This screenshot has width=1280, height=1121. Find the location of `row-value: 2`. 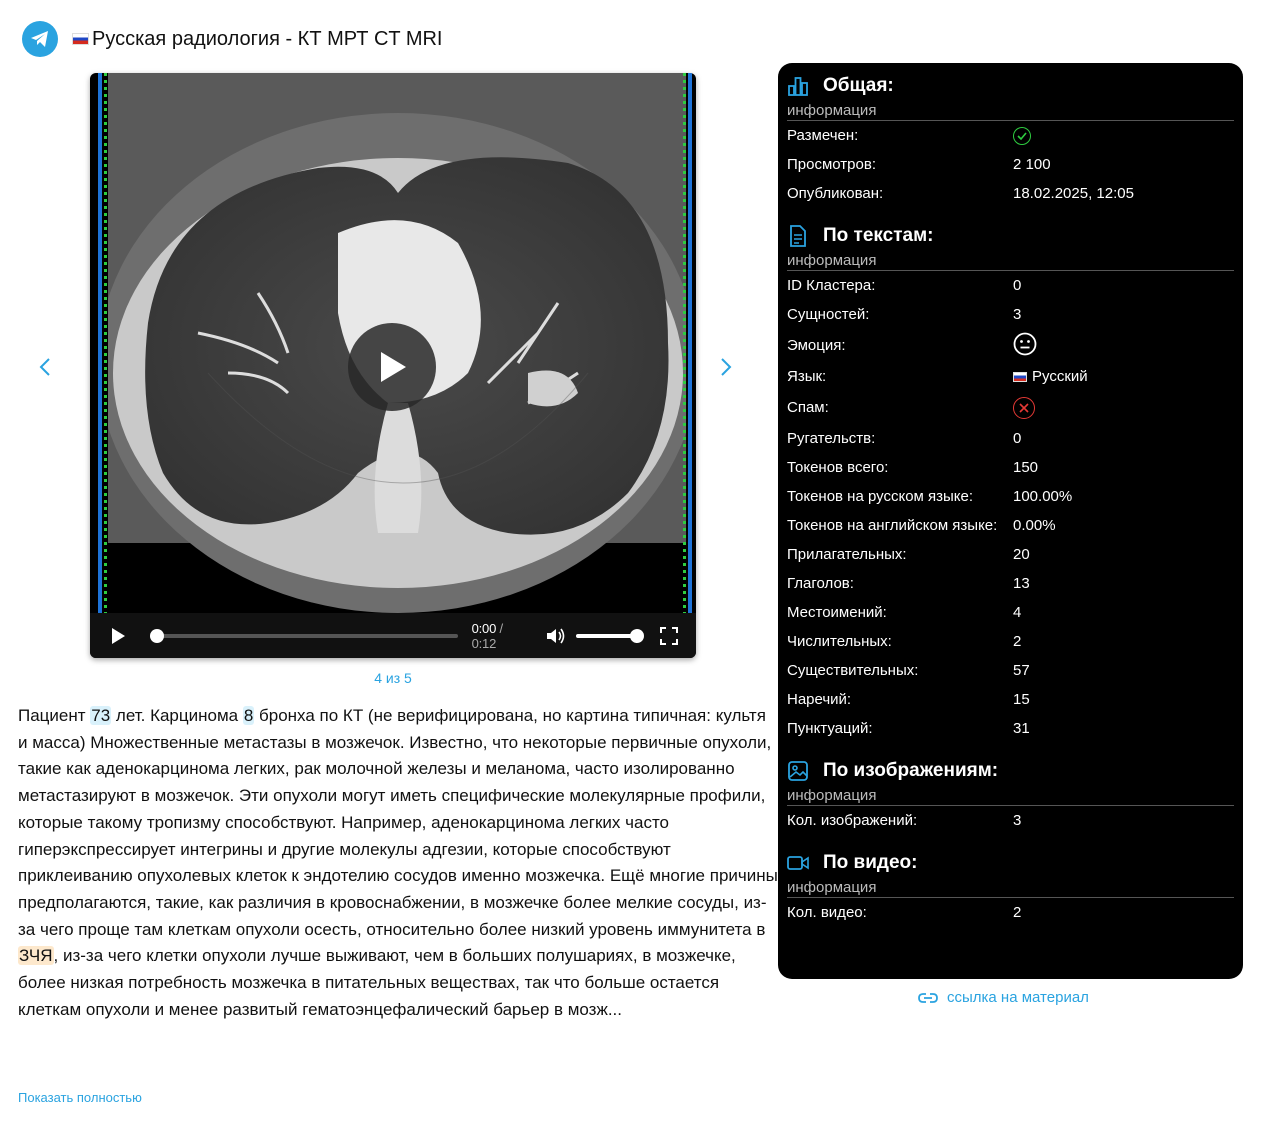

row-value: 2 is located at coordinates (1017, 641).